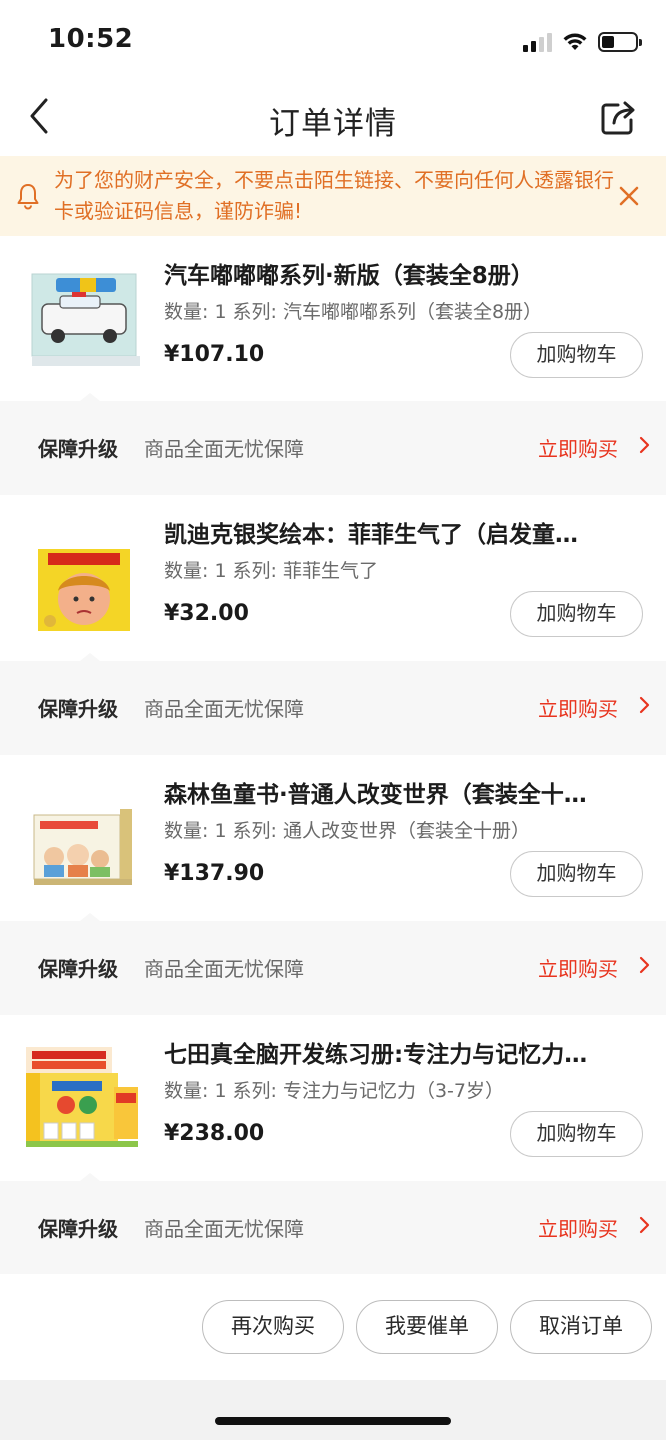  Describe the element at coordinates (620, 42) in the screenshot. I see `battery-icon` at that location.